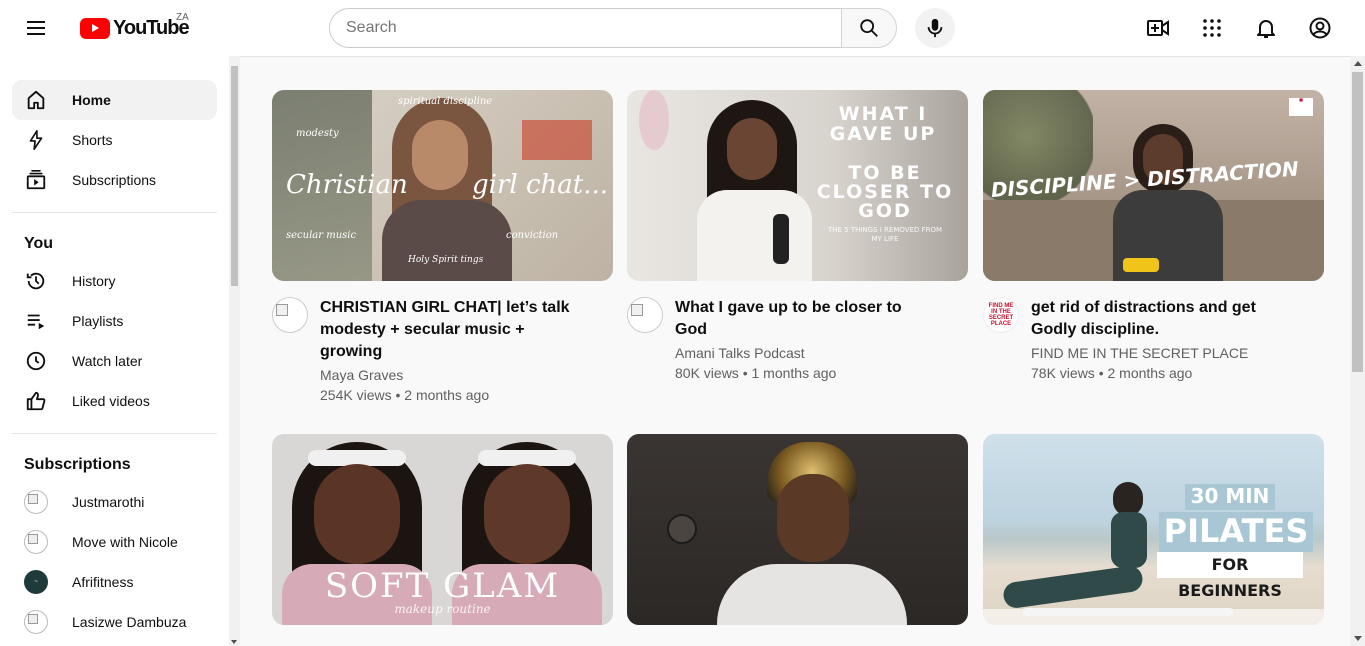  Describe the element at coordinates (95, 28) in the screenshot. I see `youtube-play-icon` at that location.